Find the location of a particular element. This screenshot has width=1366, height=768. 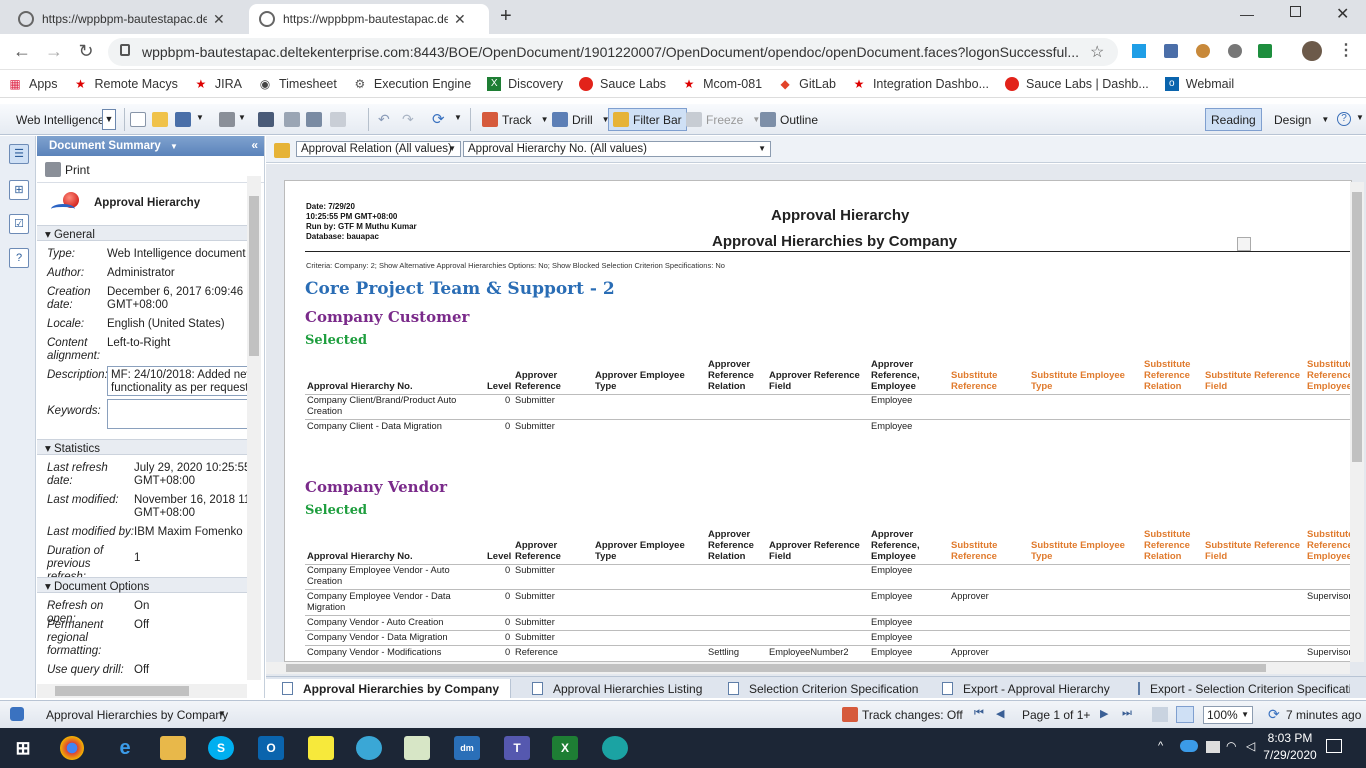

report-horizontal-scrollbar is located at coordinates (808, 668).